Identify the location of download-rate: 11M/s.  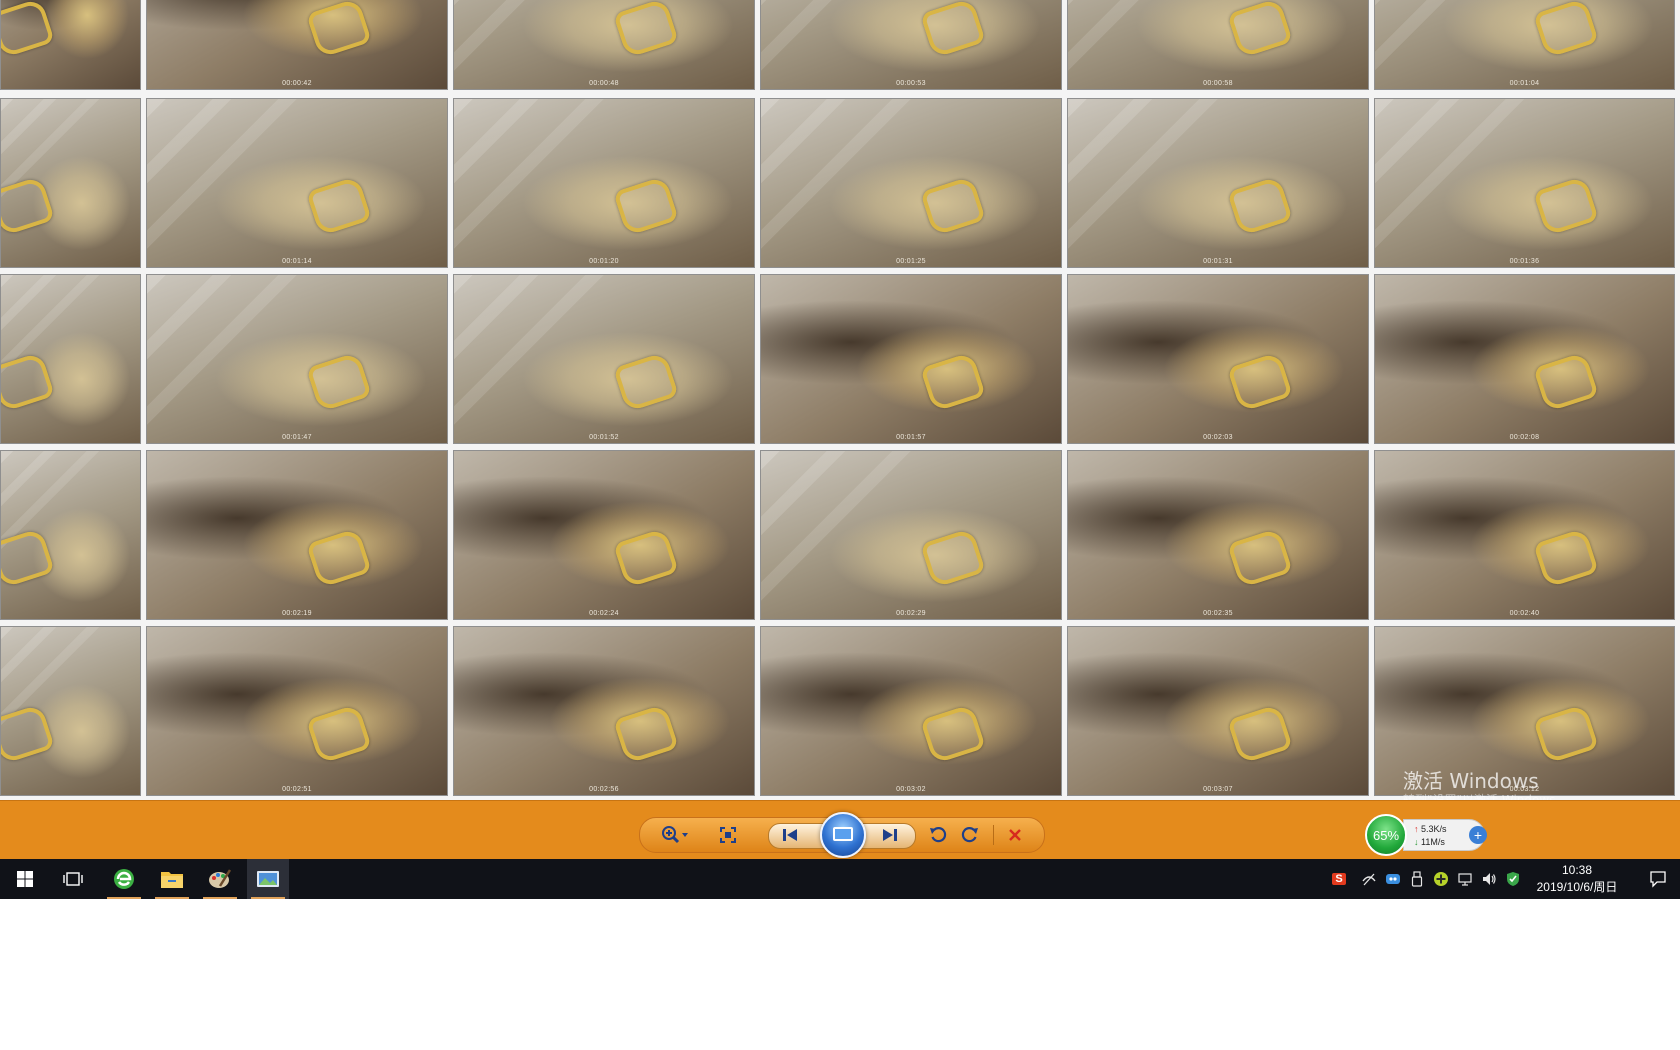
(1433, 842).